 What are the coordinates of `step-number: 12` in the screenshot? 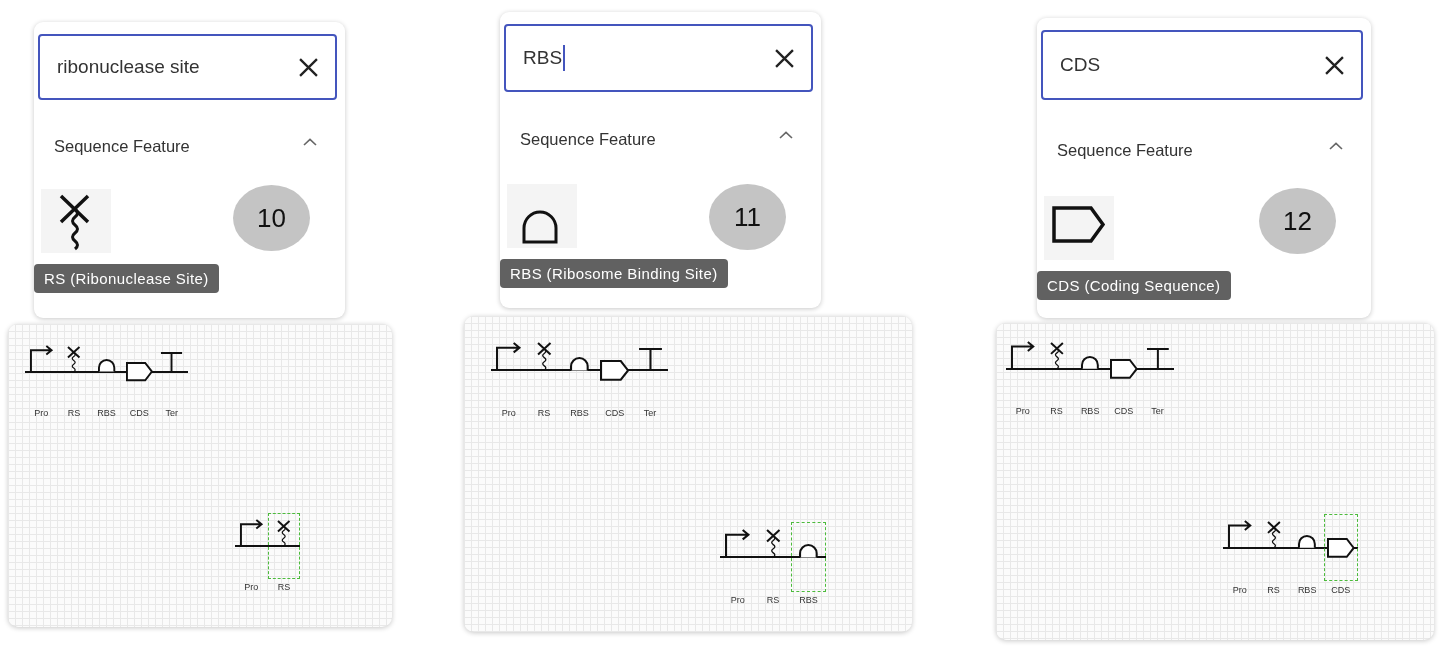 It's located at (1297, 221).